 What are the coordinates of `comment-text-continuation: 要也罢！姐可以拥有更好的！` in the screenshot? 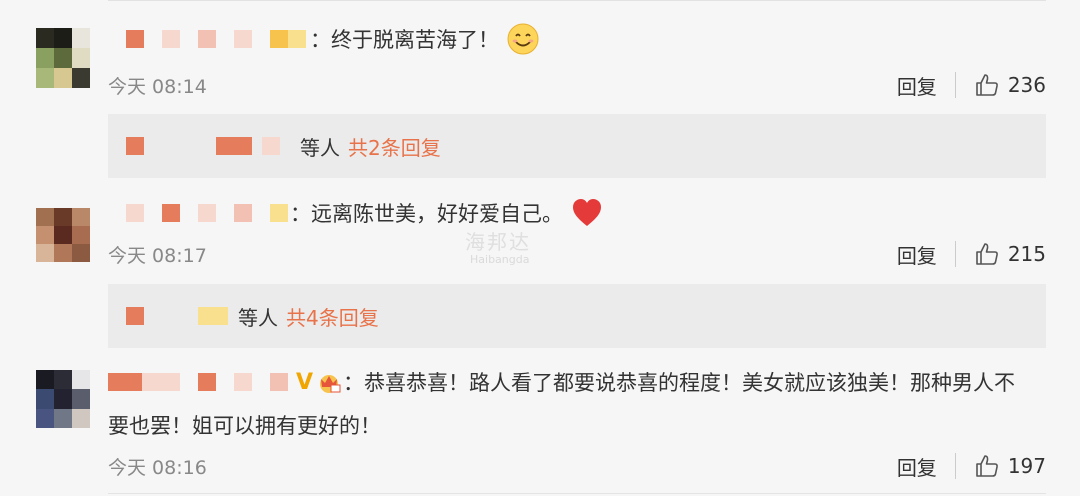 It's located at (244, 425).